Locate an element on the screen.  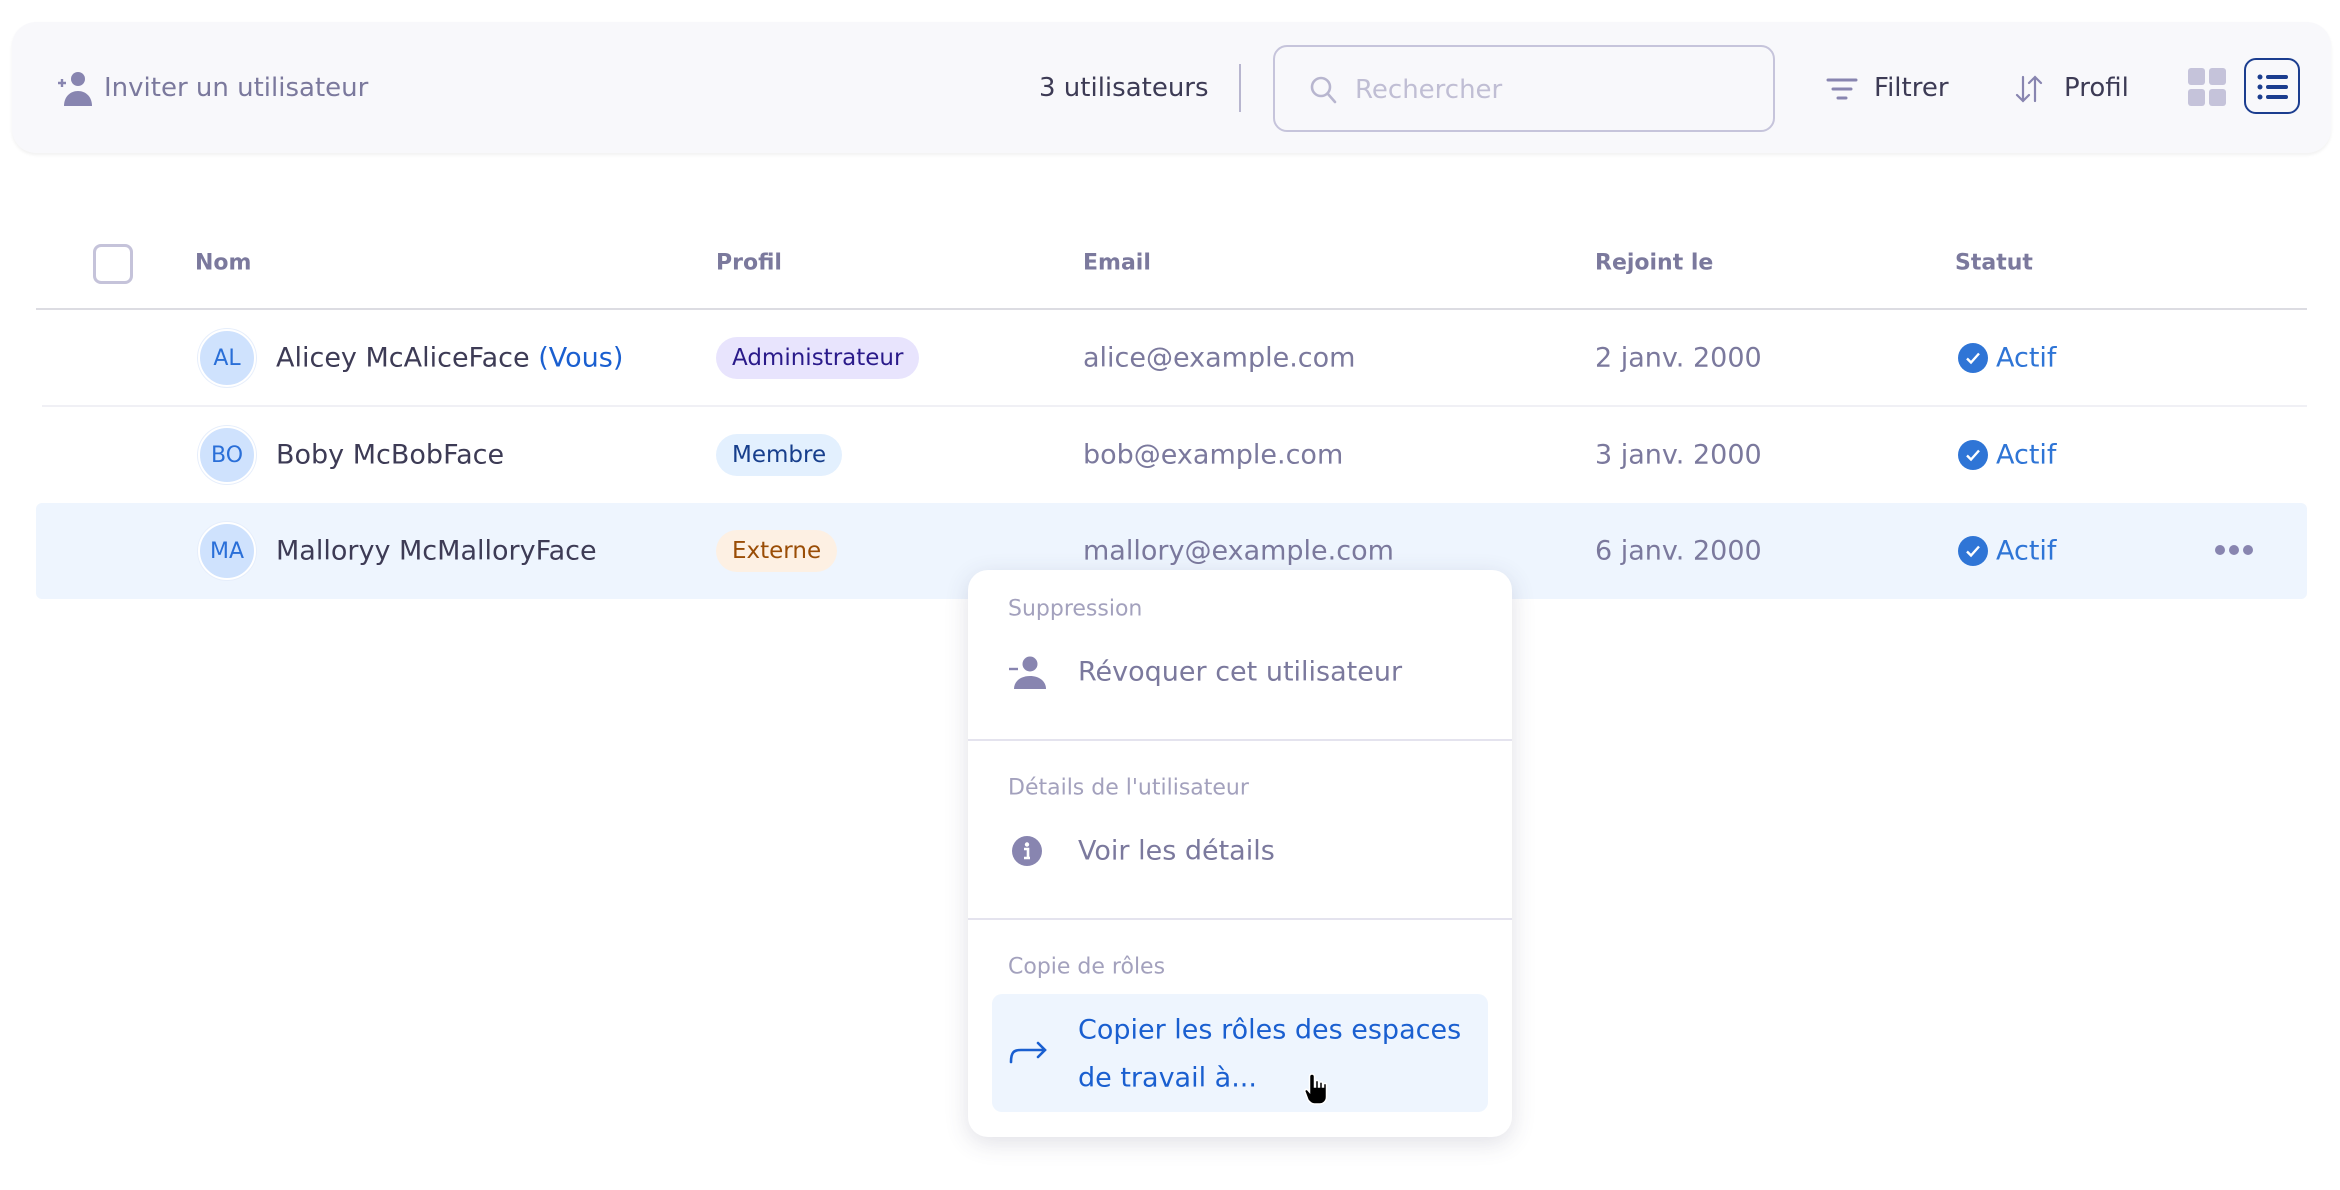
menu-section-label: Suppression is located at coordinates (1075, 609).